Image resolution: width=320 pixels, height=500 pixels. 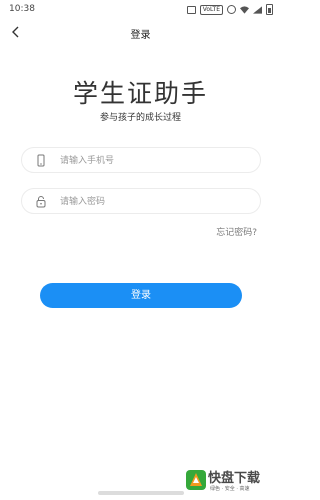 I want to click on header: 登录, so click(x=140, y=33).